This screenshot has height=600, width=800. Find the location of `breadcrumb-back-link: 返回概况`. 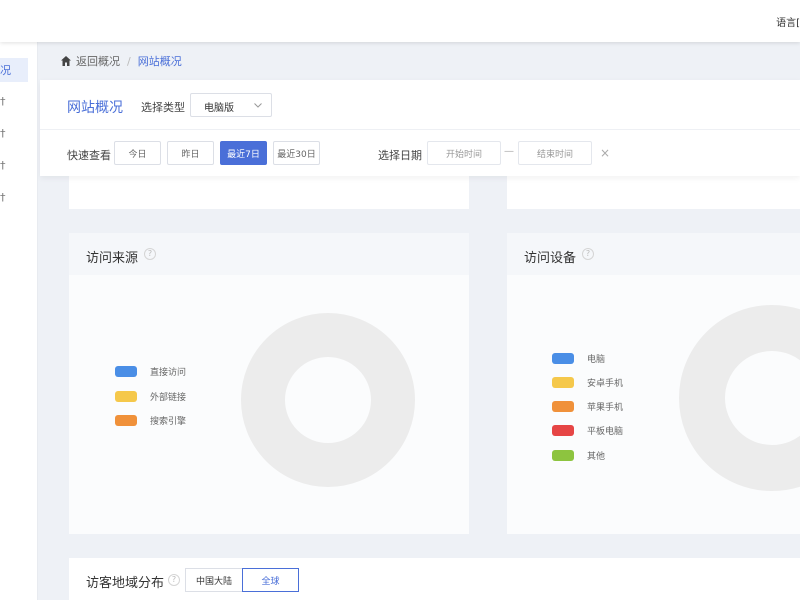

breadcrumb-back-link: 返回概况 is located at coordinates (98, 61).